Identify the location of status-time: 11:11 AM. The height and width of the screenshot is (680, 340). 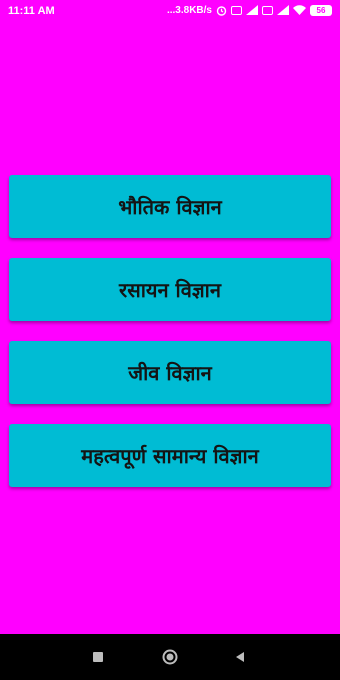
(31, 11).